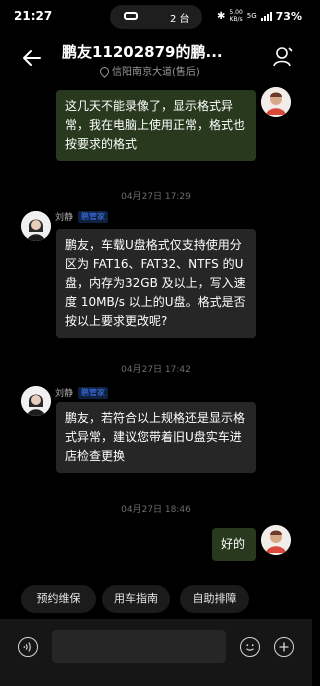 This screenshot has width=320, height=686. What do you see at coordinates (28, 647) in the screenshot?
I see `voice-icon` at bounding box center [28, 647].